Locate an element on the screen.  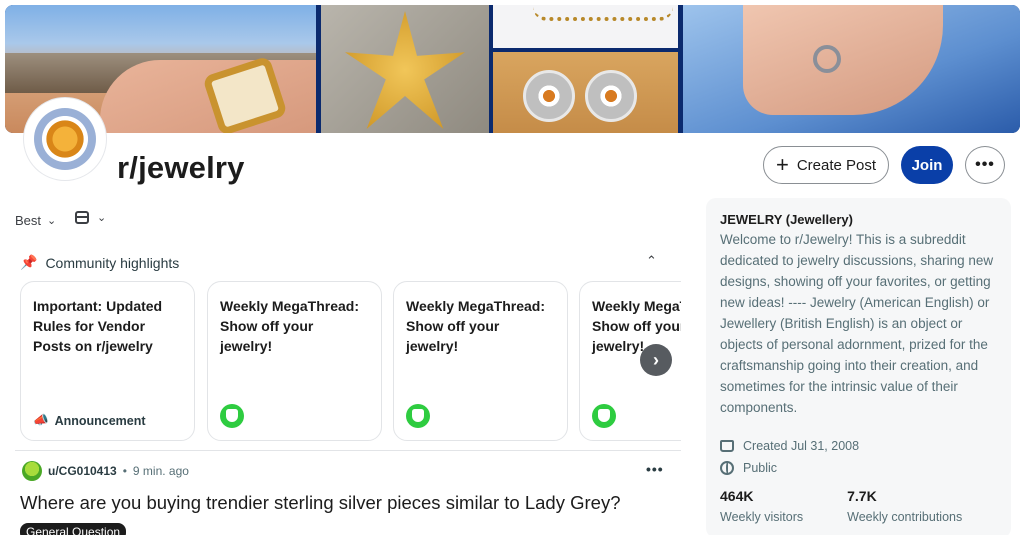
sidebar-created-row: Created Jul 31, 2008 is located at coordinates (789, 446).